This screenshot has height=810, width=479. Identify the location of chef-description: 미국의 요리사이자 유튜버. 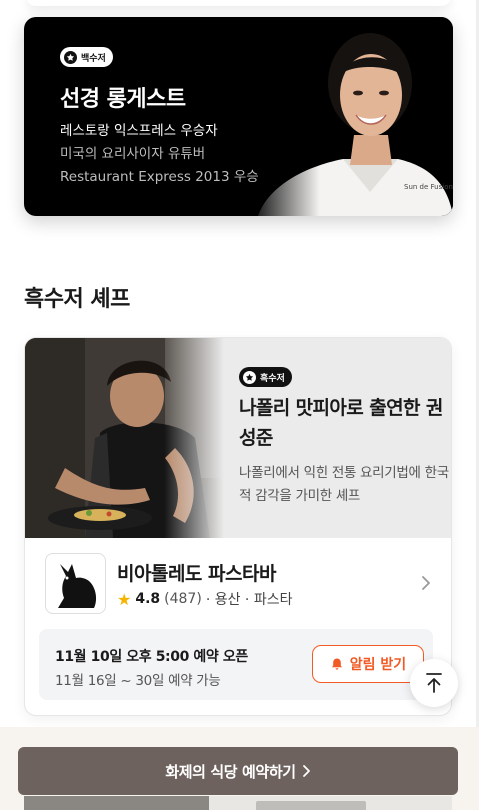
(133, 154).